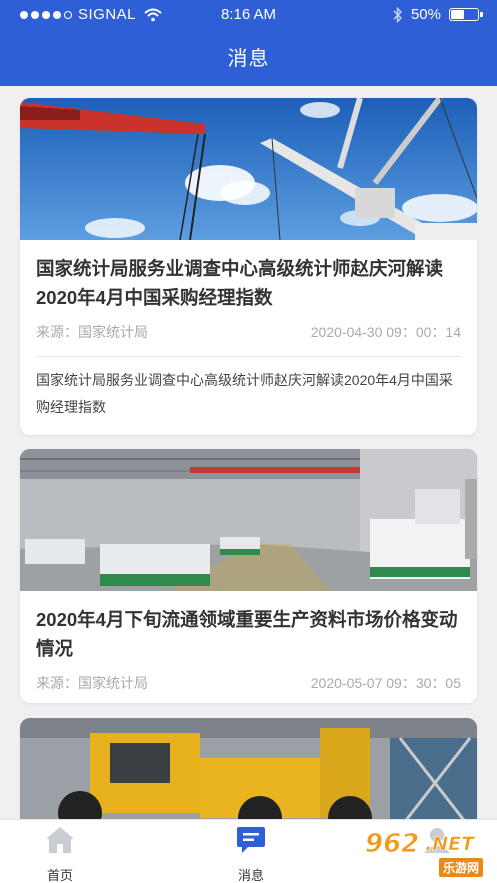 Image resolution: width=497 pixels, height=883 pixels. Describe the element at coordinates (385, 332) in the screenshot. I see `article-date: 2020-04-30 09：00：14` at that location.